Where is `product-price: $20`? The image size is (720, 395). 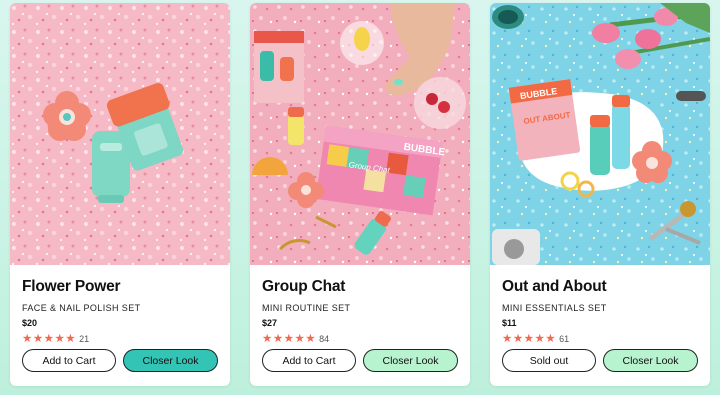
product-price: $20 is located at coordinates (30, 323).